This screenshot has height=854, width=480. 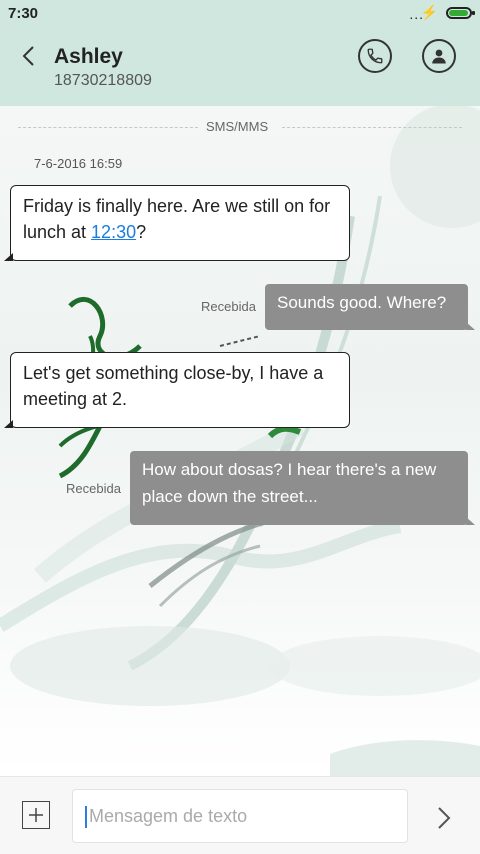 What do you see at coordinates (237, 126) in the screenshot?
I see `channel-separator-label: SMS/MMS` at bounding box center [237, 126].